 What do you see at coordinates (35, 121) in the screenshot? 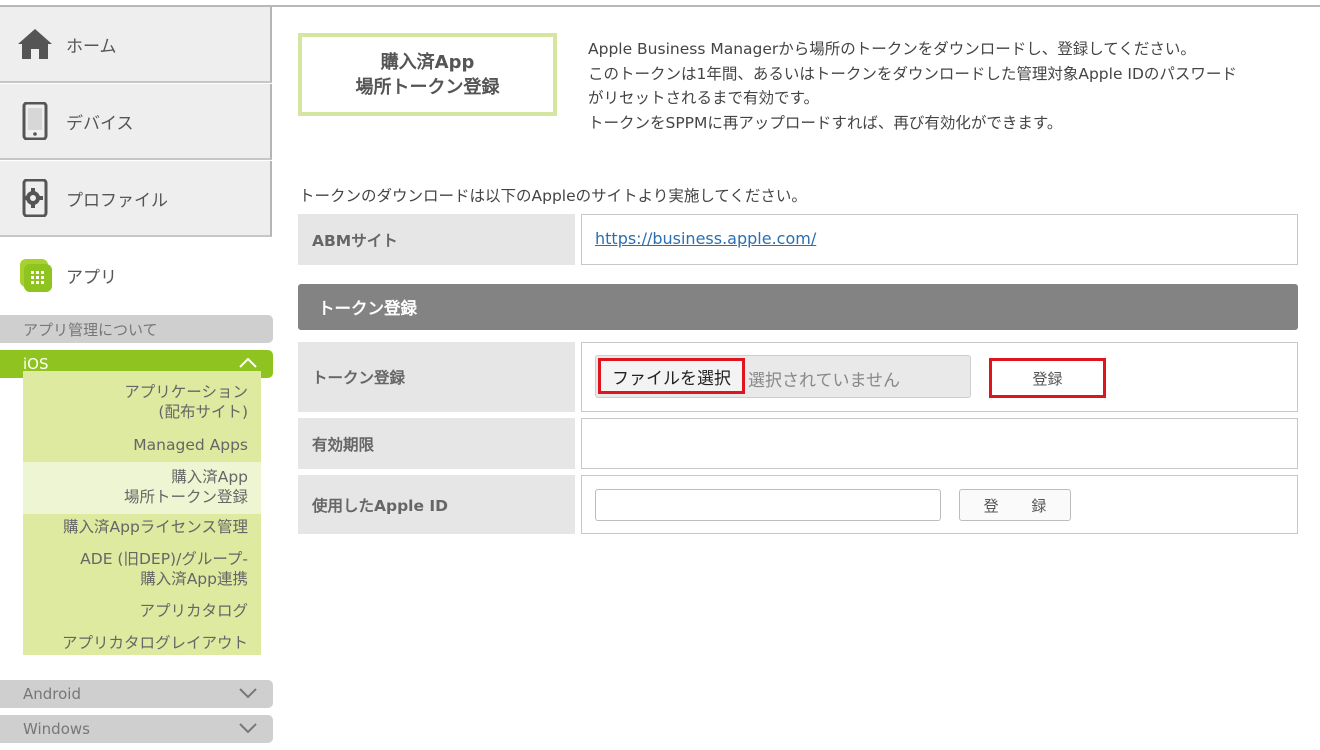
I see `smartphone-icon` at bounding box center [35, 121].